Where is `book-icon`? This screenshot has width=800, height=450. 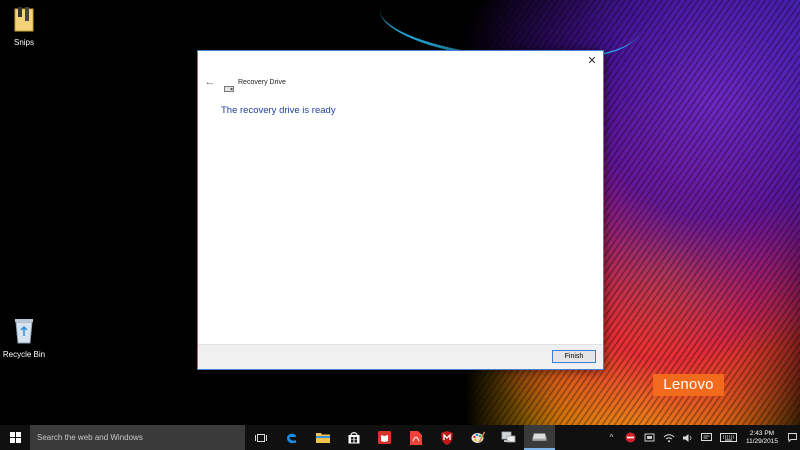 book-icon is located at coordinates (384, 437).